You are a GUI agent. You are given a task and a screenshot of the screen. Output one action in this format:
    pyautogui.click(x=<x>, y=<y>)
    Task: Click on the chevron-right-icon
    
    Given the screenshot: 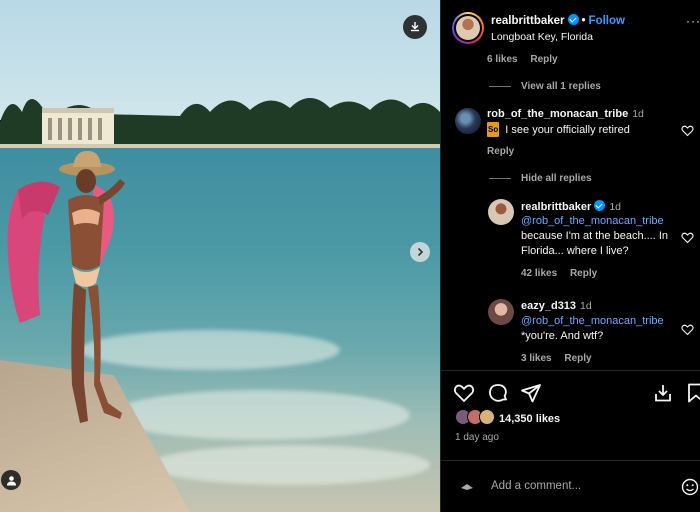 What is the action you would take?
    pyautogui.click(x=420, y=252)
    